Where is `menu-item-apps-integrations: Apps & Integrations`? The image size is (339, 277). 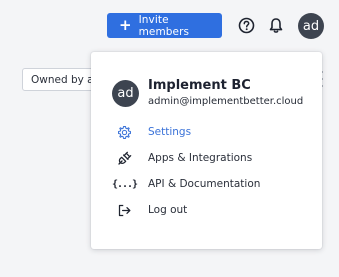 menu-item-apps-integrations: Apps & Integrations is located at coordinates (184, 158).